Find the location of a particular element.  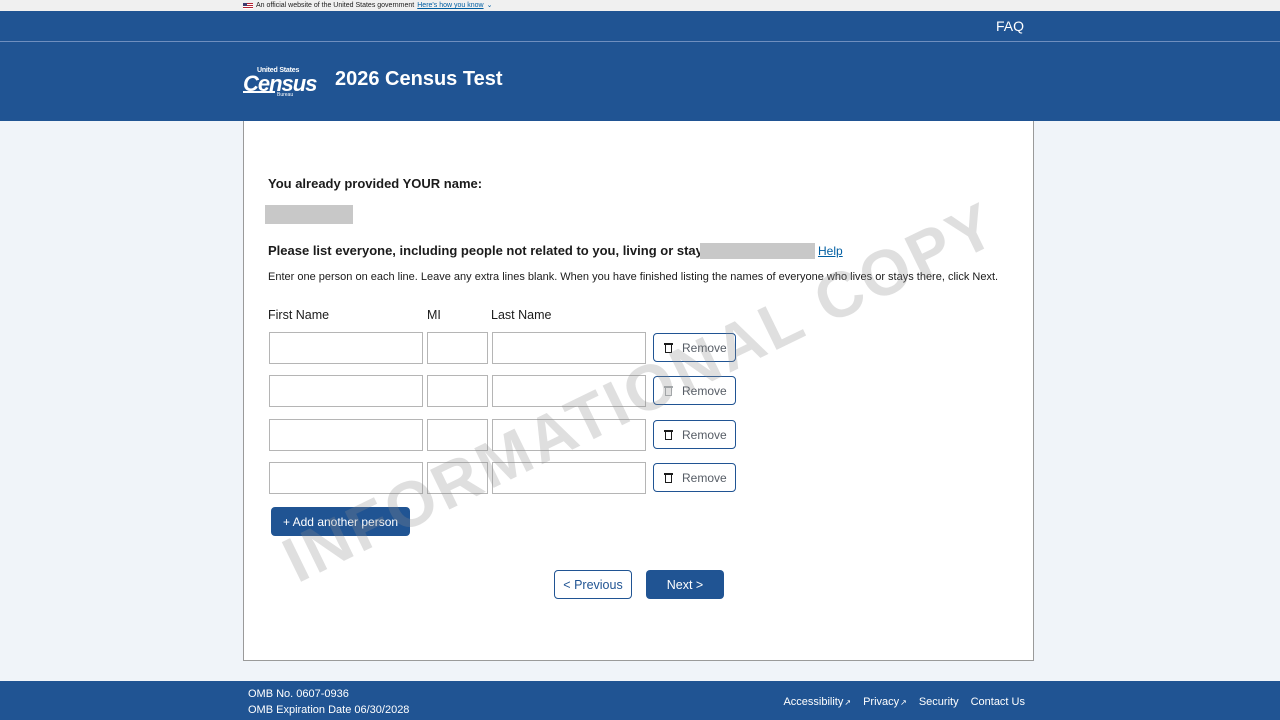

header-divider is located at coordinates (640, 41).